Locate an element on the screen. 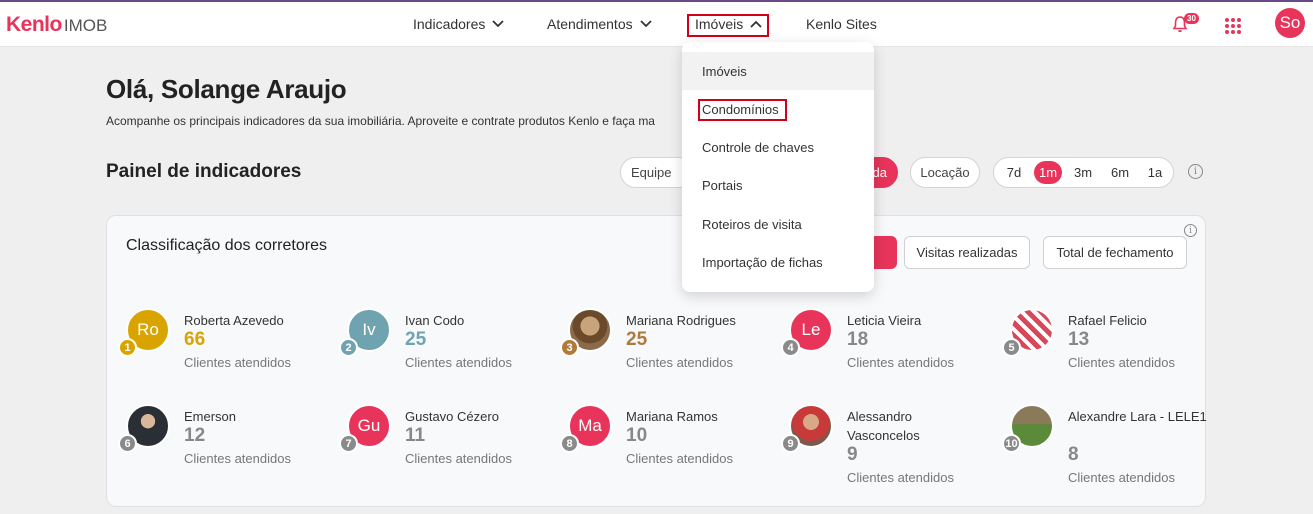  menu-item-imoveis: Imóveis is located at coordinates (778, 71).